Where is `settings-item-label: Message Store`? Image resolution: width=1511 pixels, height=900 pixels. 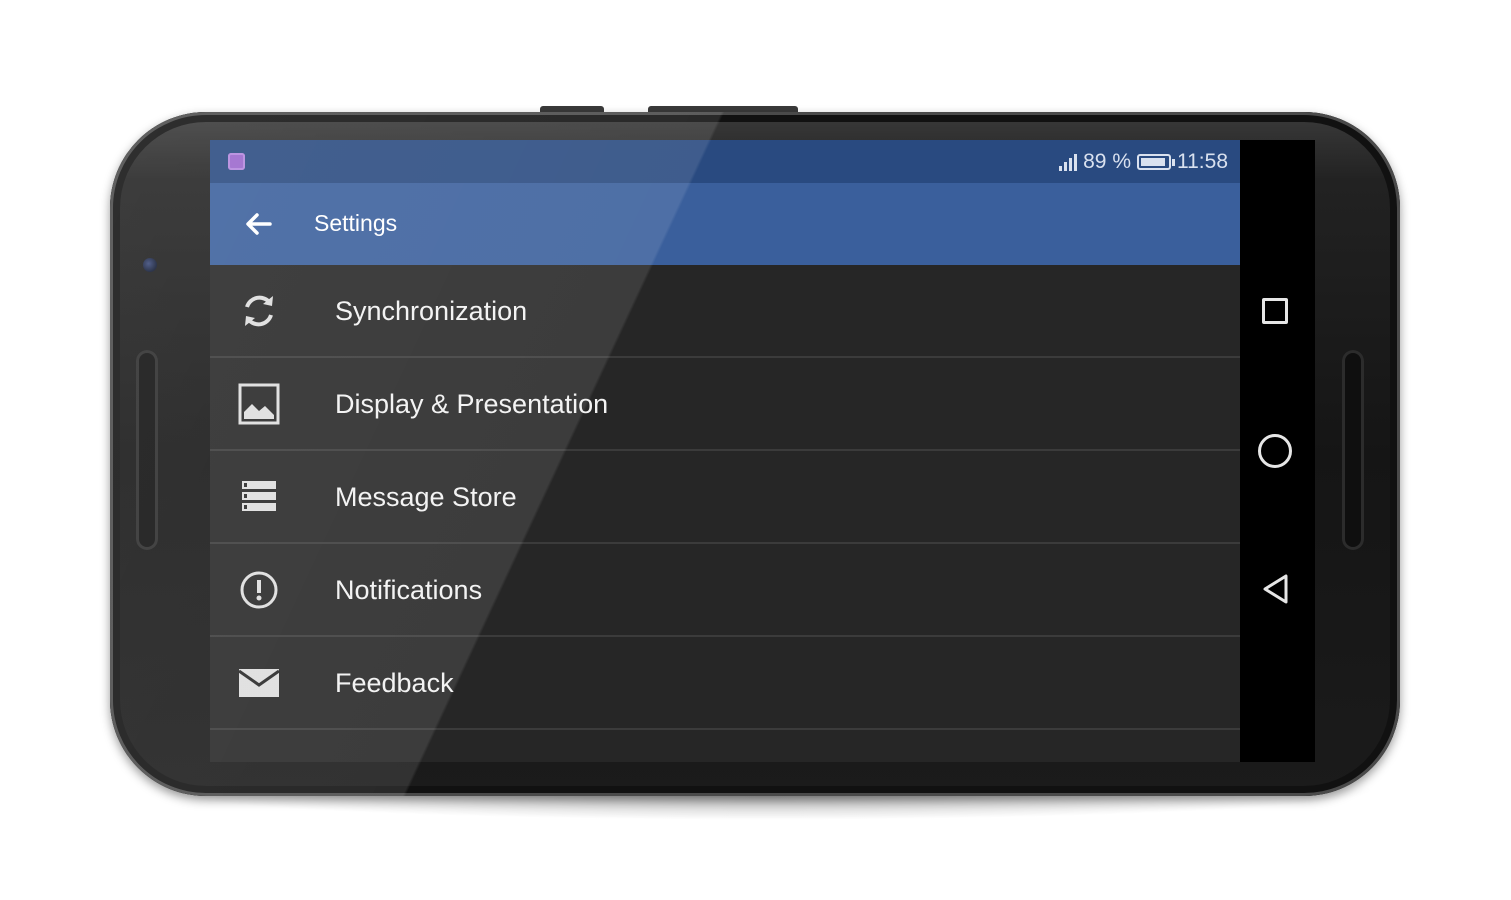
settings-item-label: Message Store is located at coordinates (426, 497).